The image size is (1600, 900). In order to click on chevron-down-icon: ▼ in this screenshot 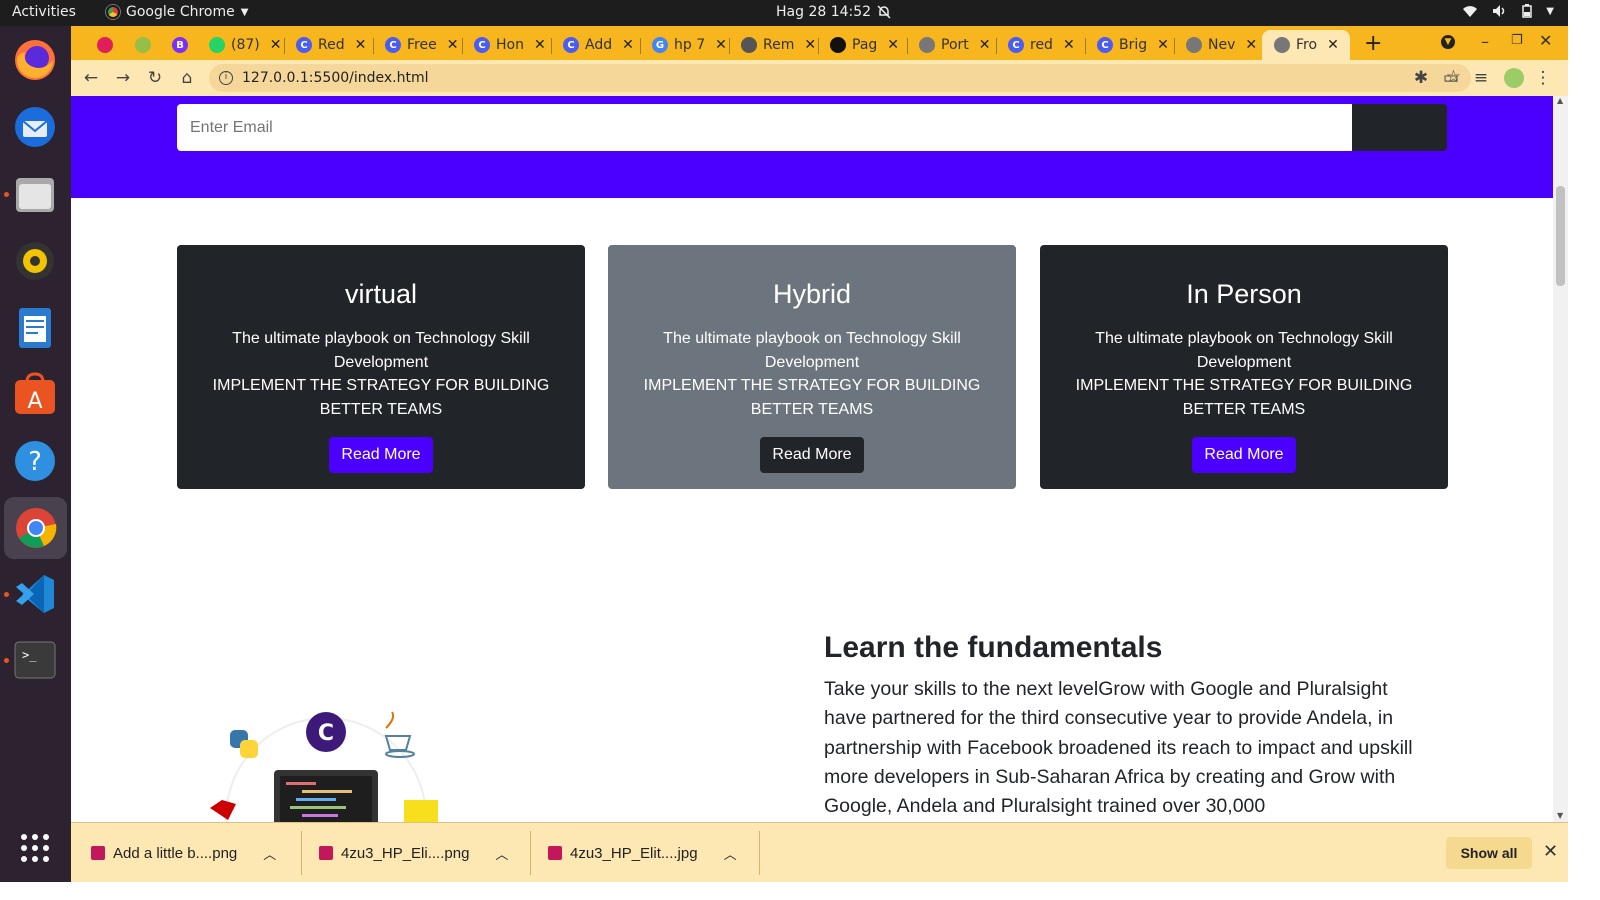, I will do `click(1550, 11)`.